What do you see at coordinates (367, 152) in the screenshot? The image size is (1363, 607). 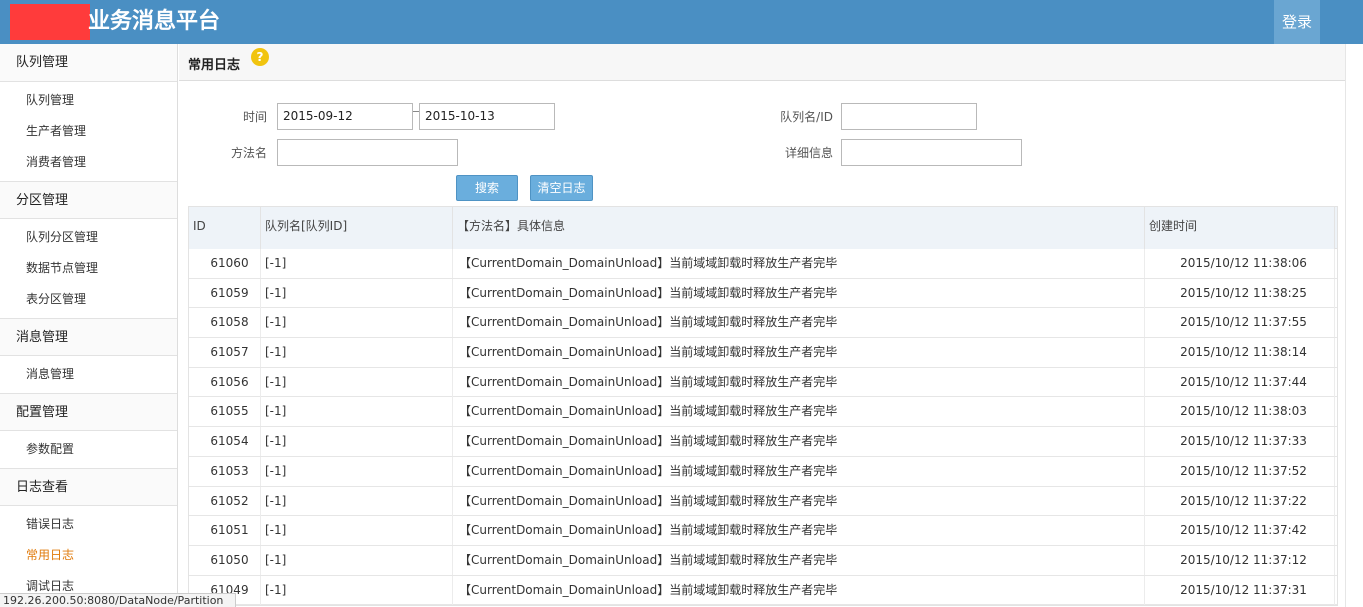 I see `method-input` at bounding box center [367, 152].